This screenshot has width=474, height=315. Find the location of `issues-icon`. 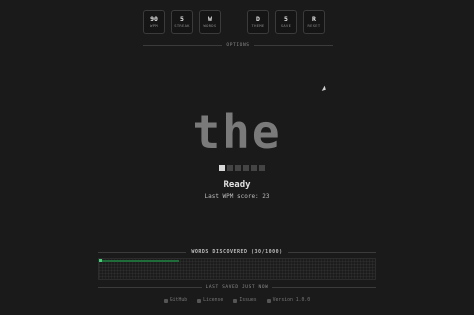

issues-icon is located at coordinates (235, 300).